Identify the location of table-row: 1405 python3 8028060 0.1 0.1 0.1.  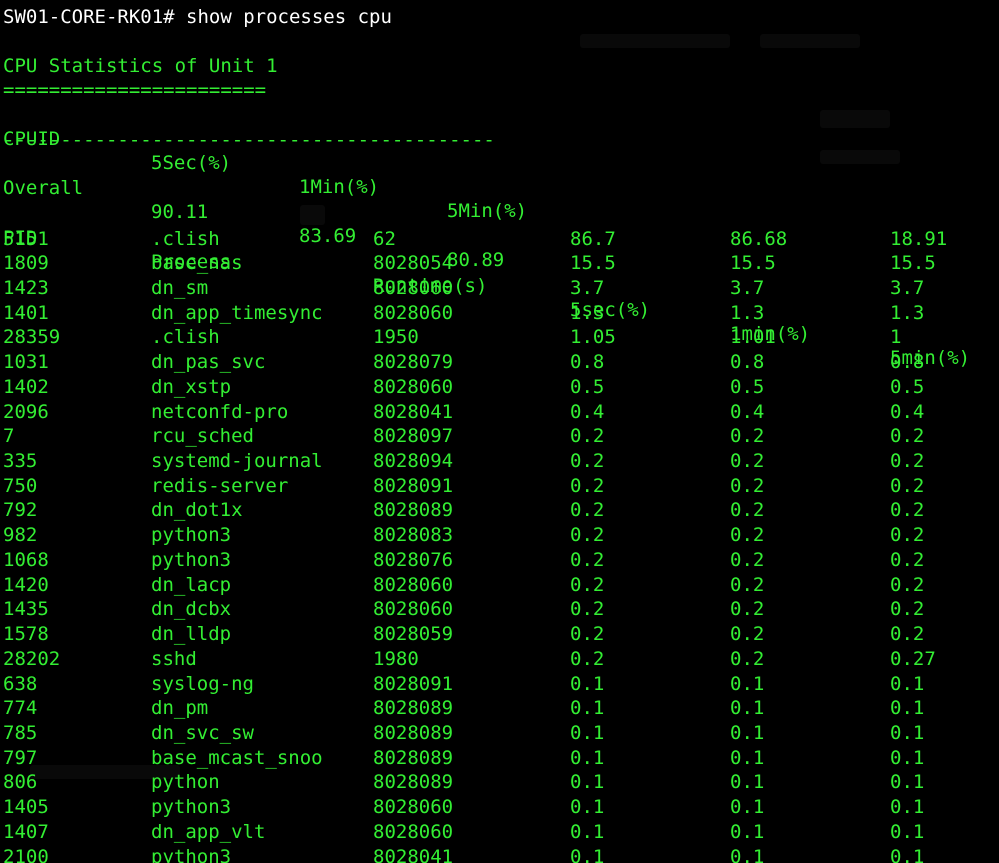
(498, 807).